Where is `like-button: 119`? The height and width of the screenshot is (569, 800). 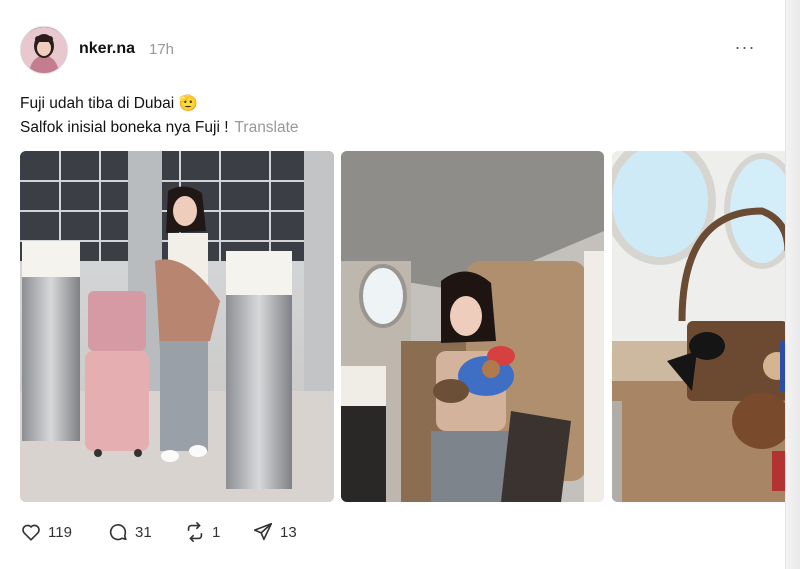 like-button: 119 is located at coordinates (46, 532).